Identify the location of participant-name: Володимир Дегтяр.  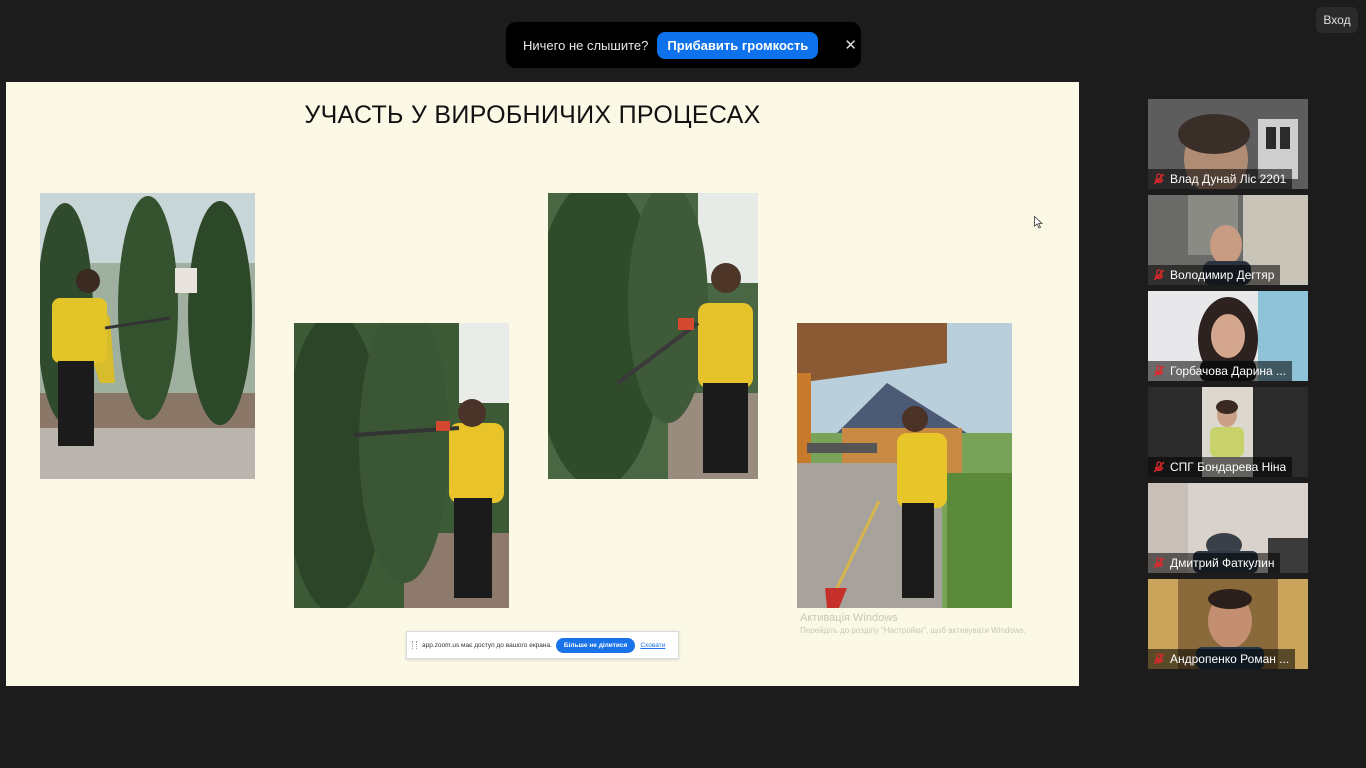
(1222, 275).